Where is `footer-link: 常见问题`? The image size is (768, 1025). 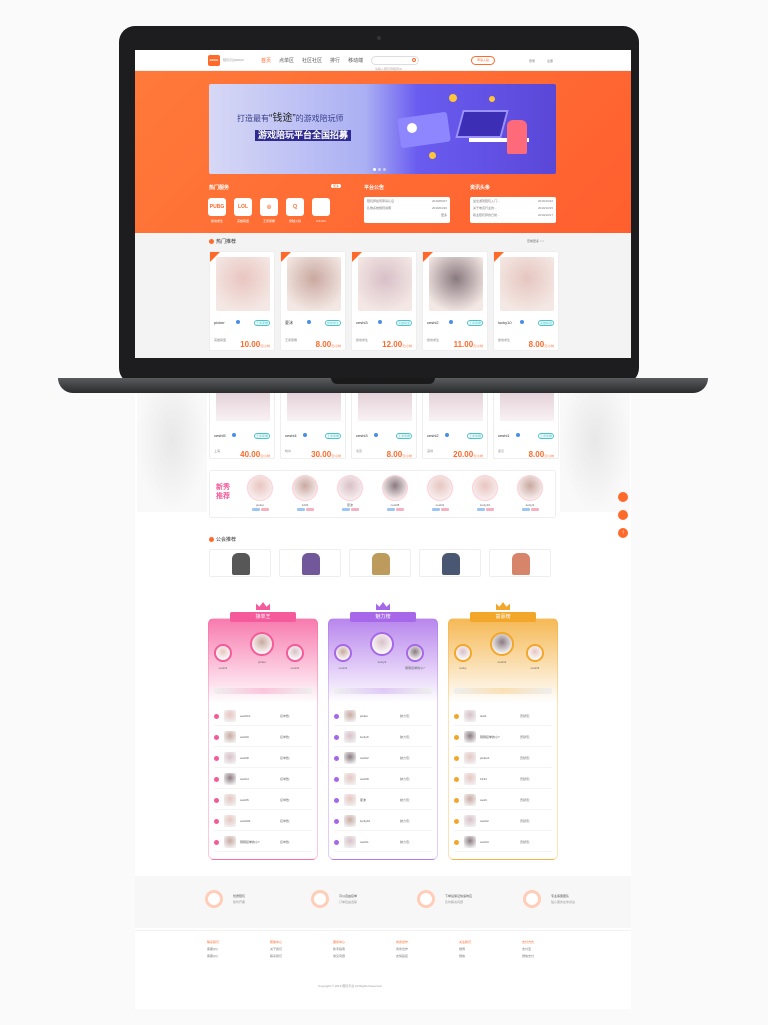
footer-link: 常见问题 is located at coordinates (346, 956).